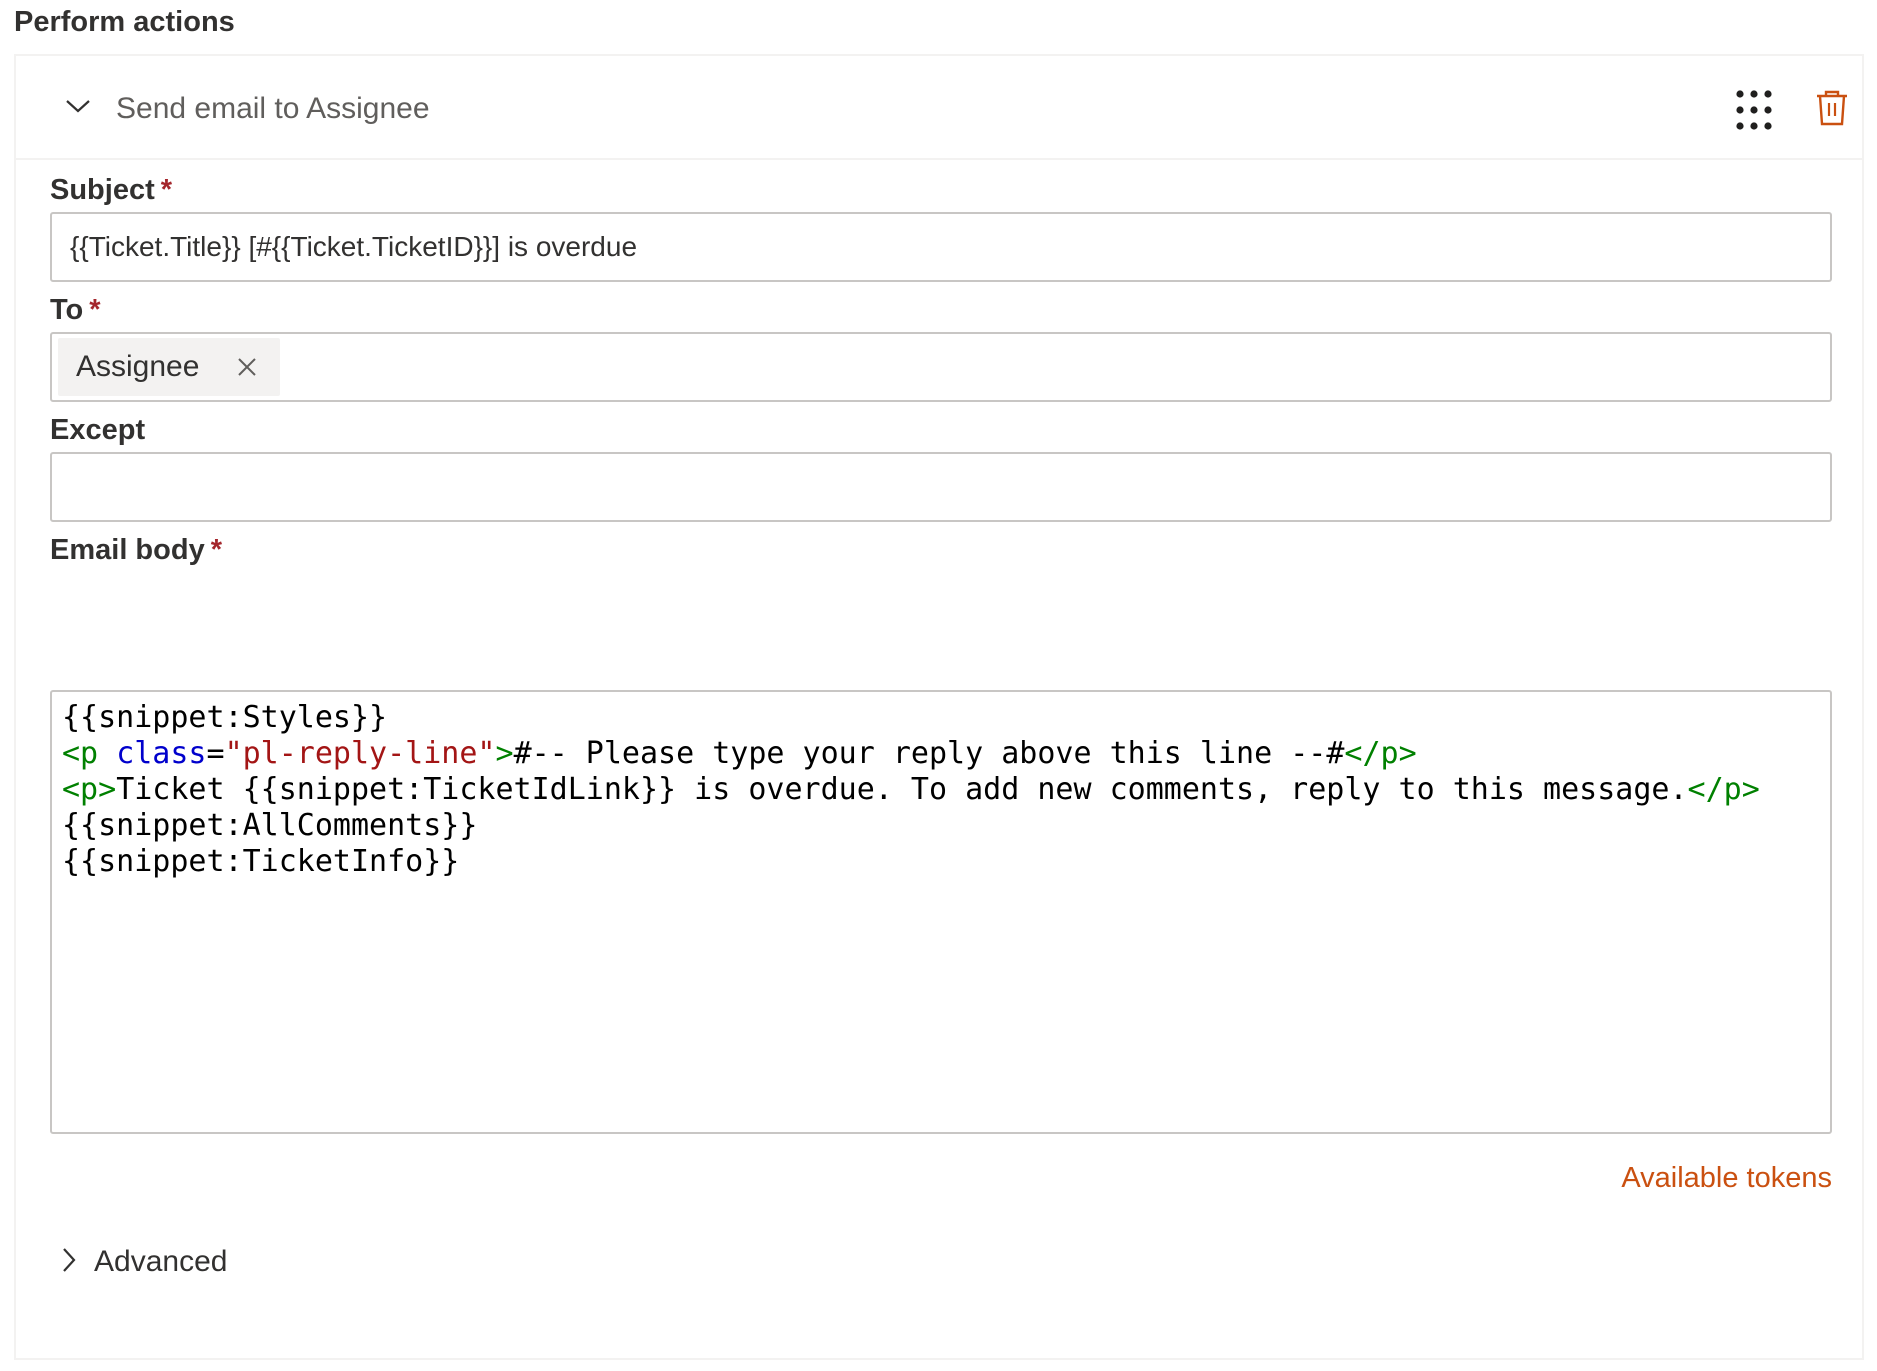  I want to click on email-body-label: Email body *, so click(136, 550).